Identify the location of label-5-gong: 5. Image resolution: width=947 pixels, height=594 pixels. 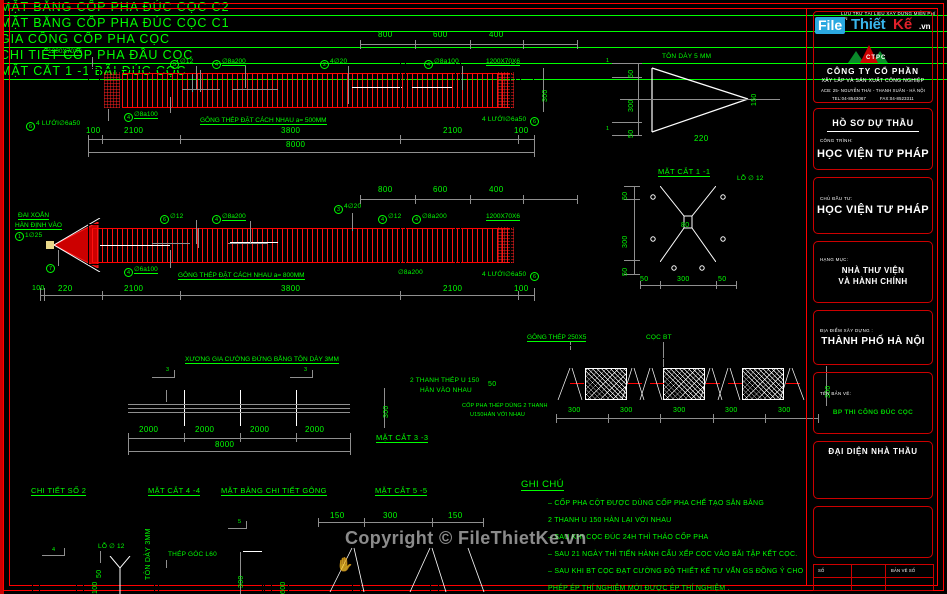
(240, 522).